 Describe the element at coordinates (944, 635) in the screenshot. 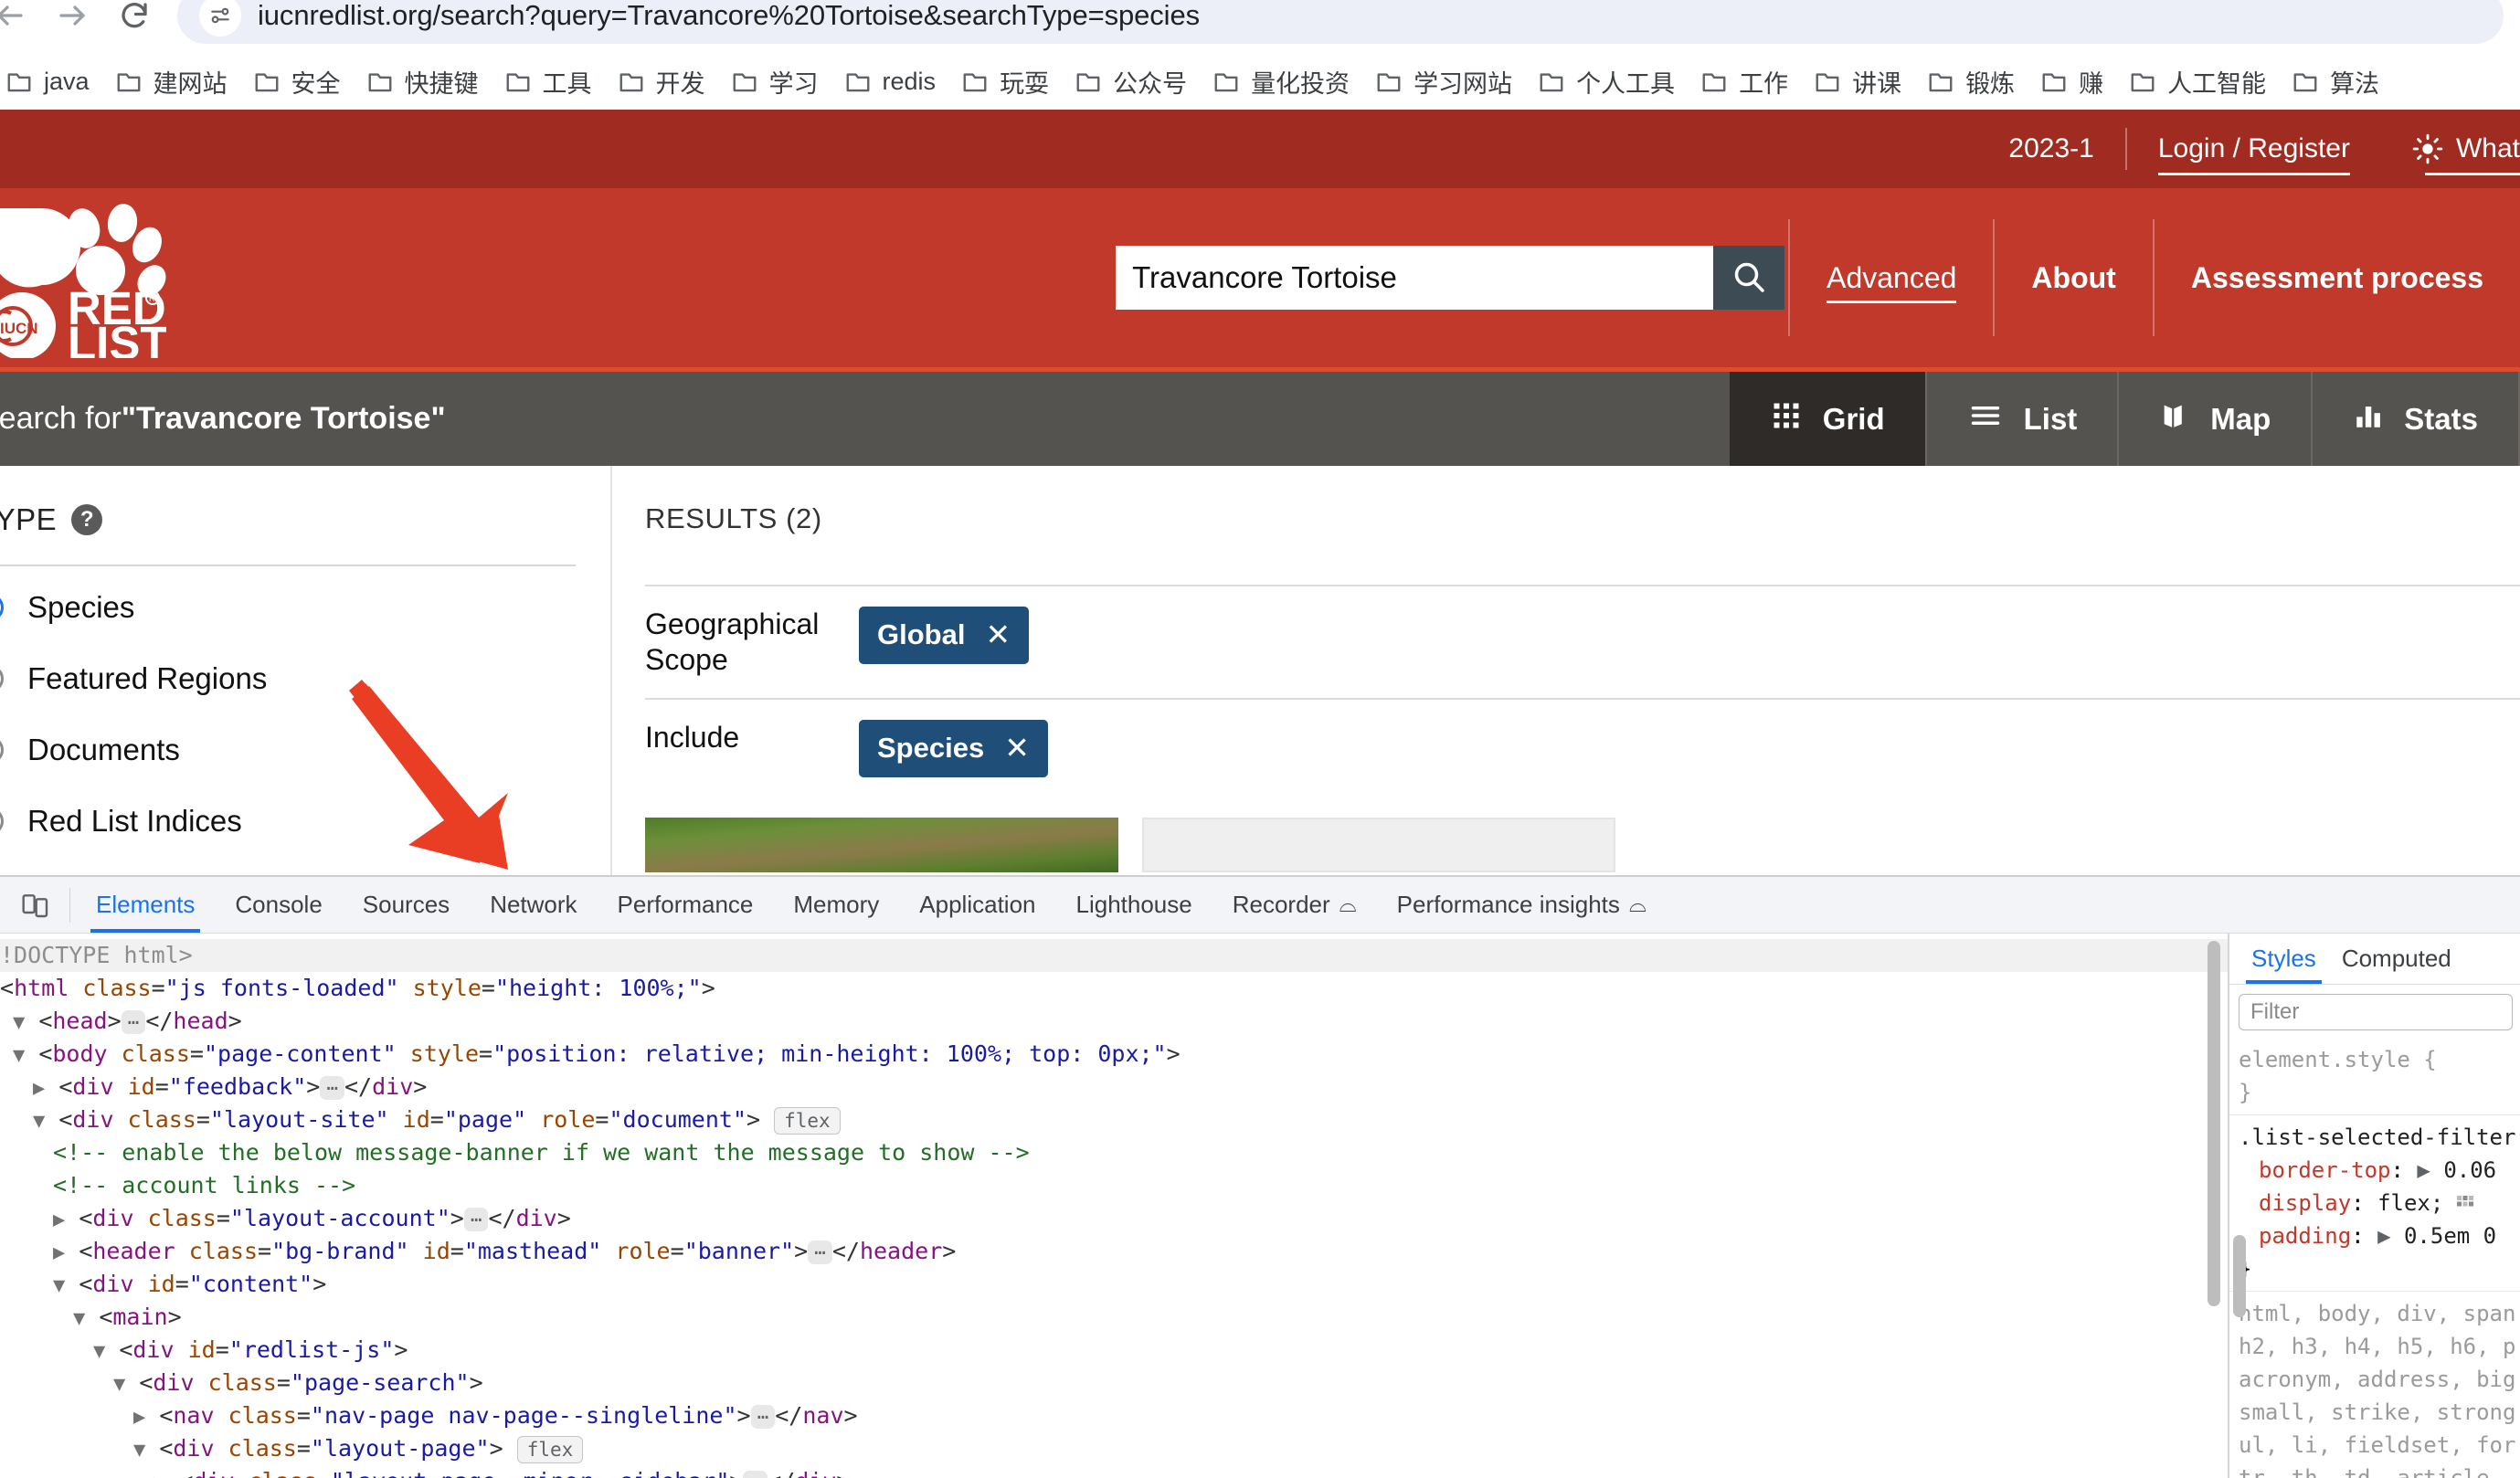

I see `filter-chip: Global ✕` at that location.